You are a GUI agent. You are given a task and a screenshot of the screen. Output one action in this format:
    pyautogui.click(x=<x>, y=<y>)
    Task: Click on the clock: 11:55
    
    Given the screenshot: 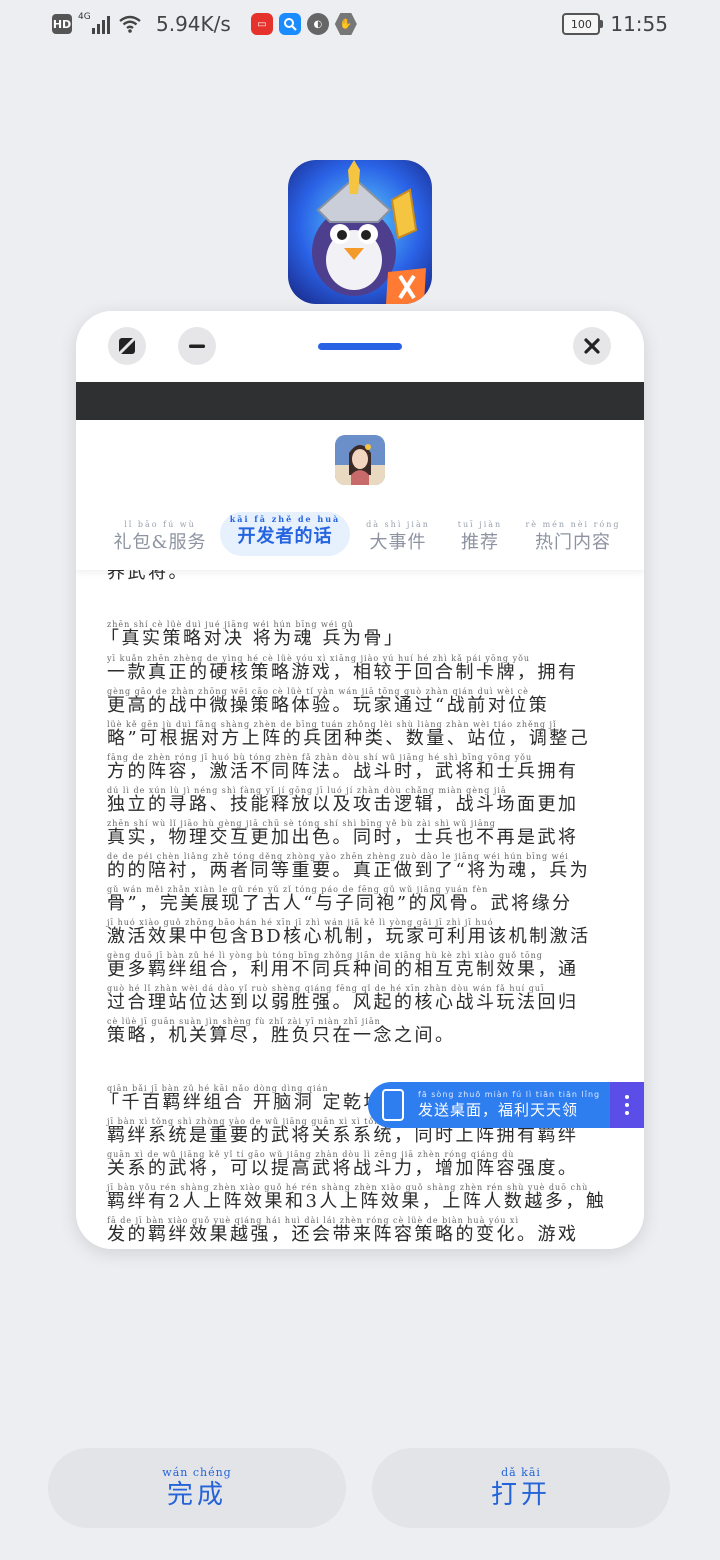 What is the action you would take?
    pyautogui.click(x=639, y=24)
    